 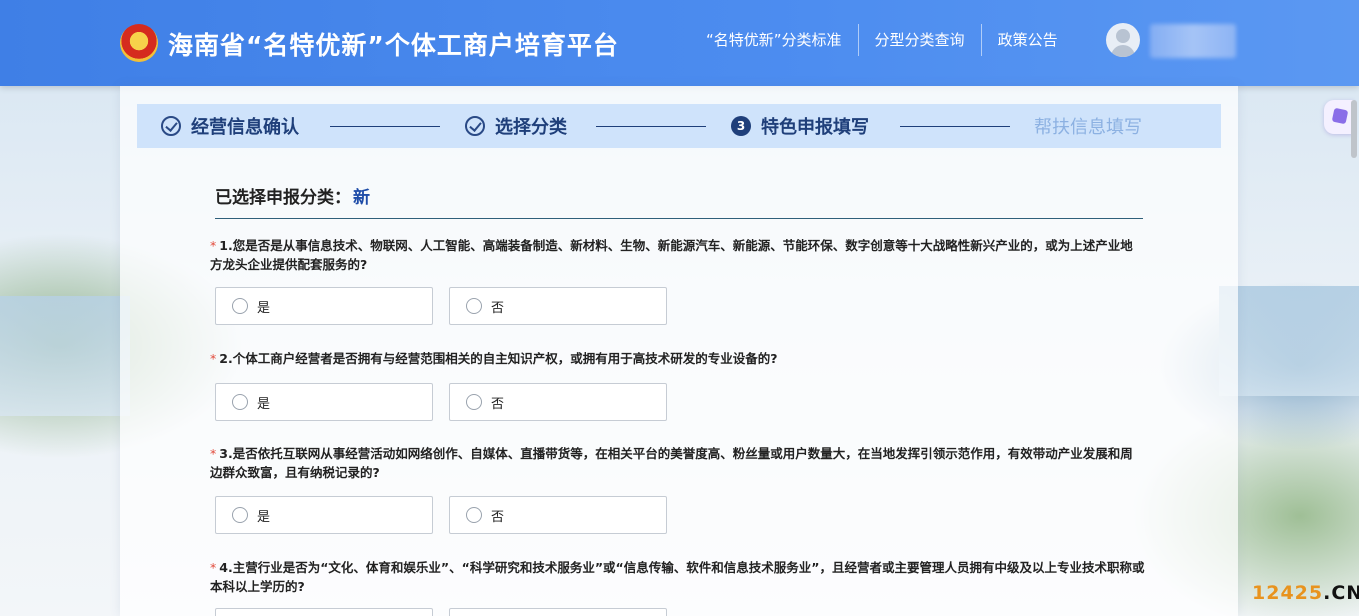 What do you see at coordinates (679, 218) in the screenshot?
I see `section-divider` at bounding box center [679, 218].